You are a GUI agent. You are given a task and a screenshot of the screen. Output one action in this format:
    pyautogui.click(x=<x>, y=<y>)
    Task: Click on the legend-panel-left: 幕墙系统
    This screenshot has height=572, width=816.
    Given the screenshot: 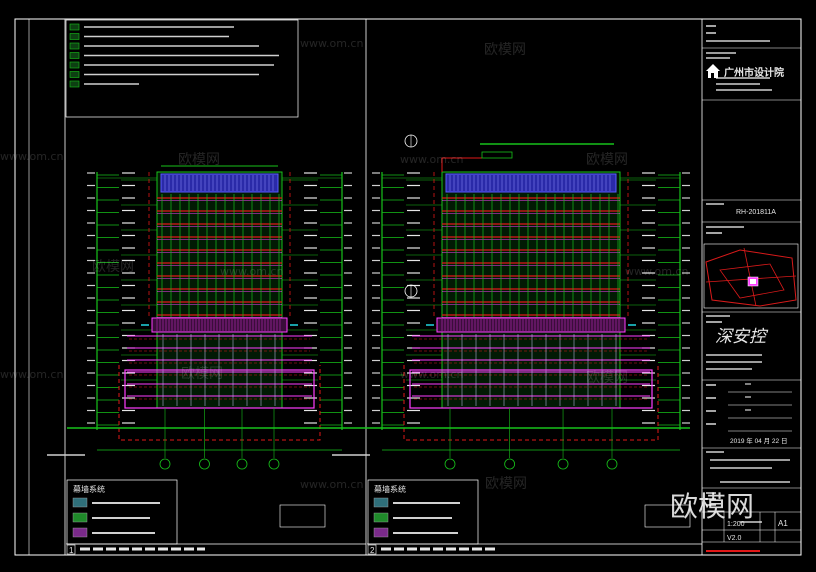 What is the action you would take?
    pyautogui.click(x=122, y=512)
    